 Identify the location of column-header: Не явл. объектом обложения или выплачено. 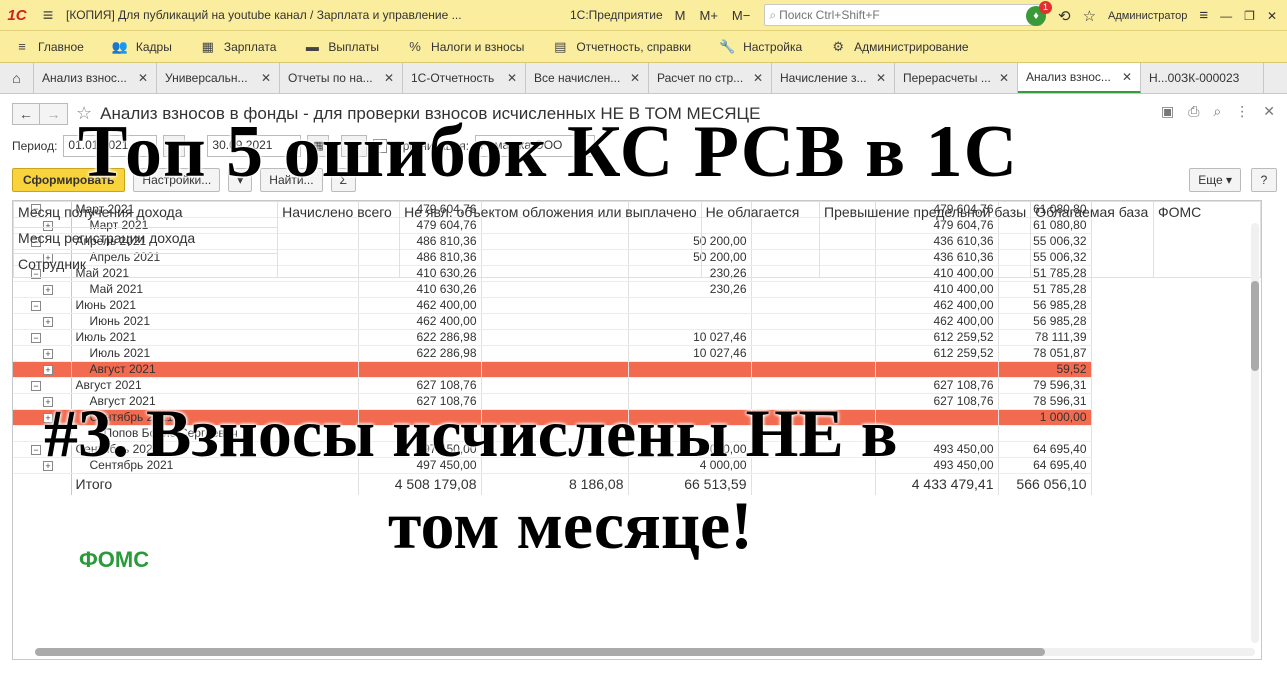
(550, 239).